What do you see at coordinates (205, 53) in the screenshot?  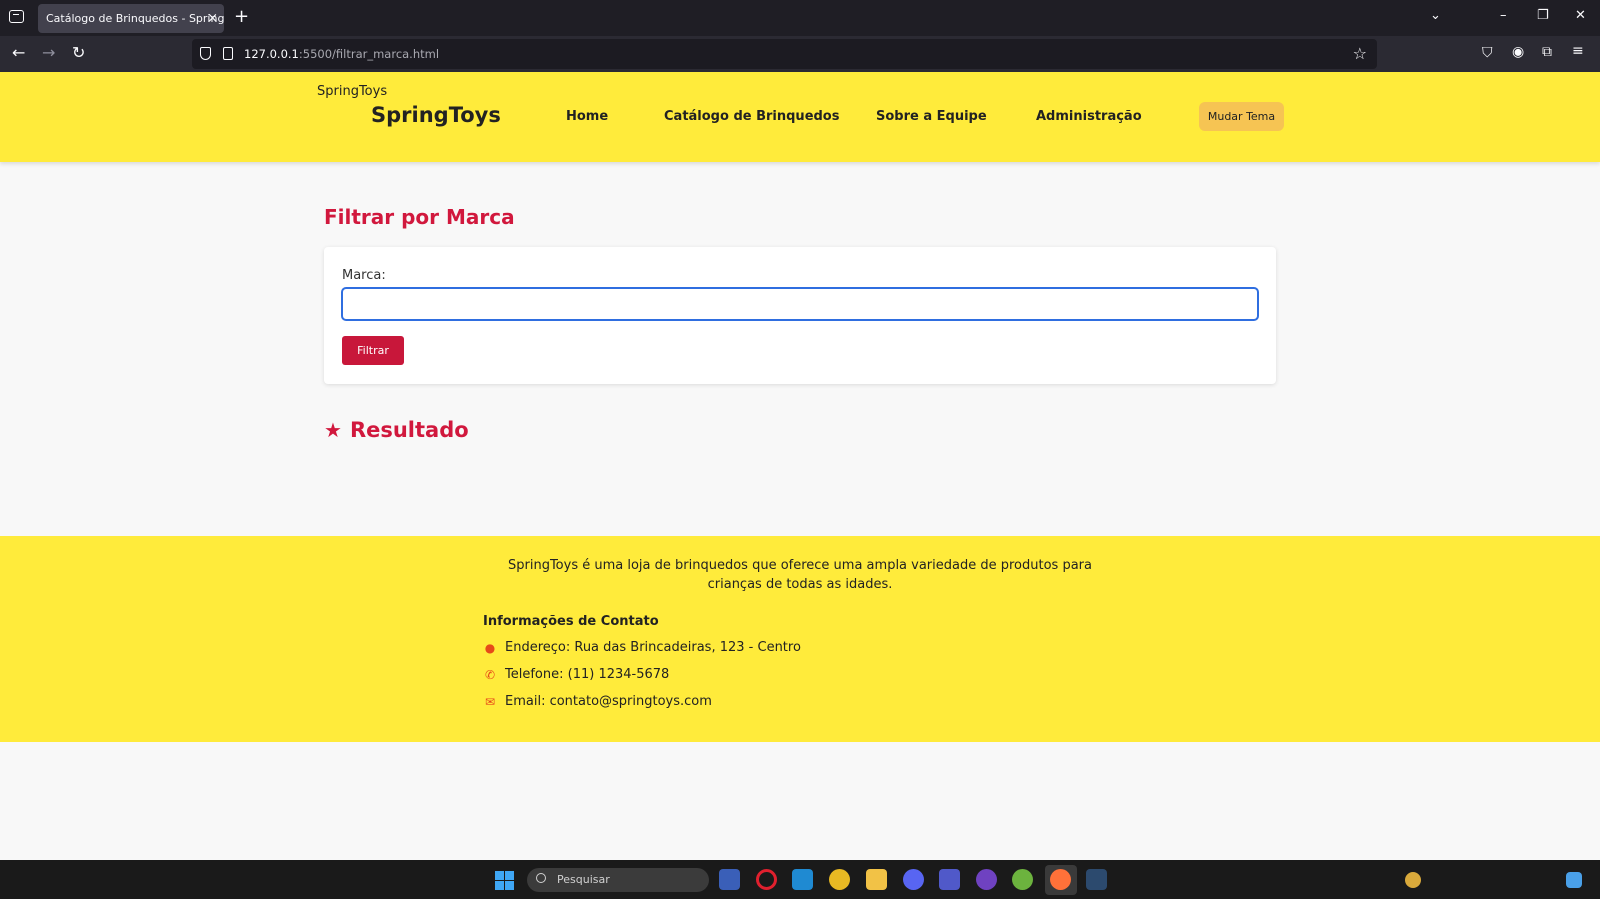 I see `shield-icon` at bounding box center [205, 53].